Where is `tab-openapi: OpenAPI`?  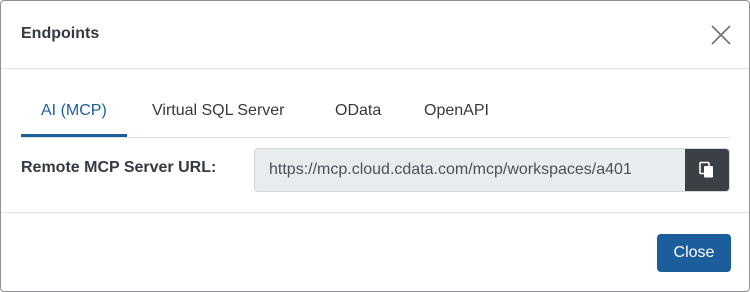 tab-openapi: OpenAPI is located at coordinates (456, 111).